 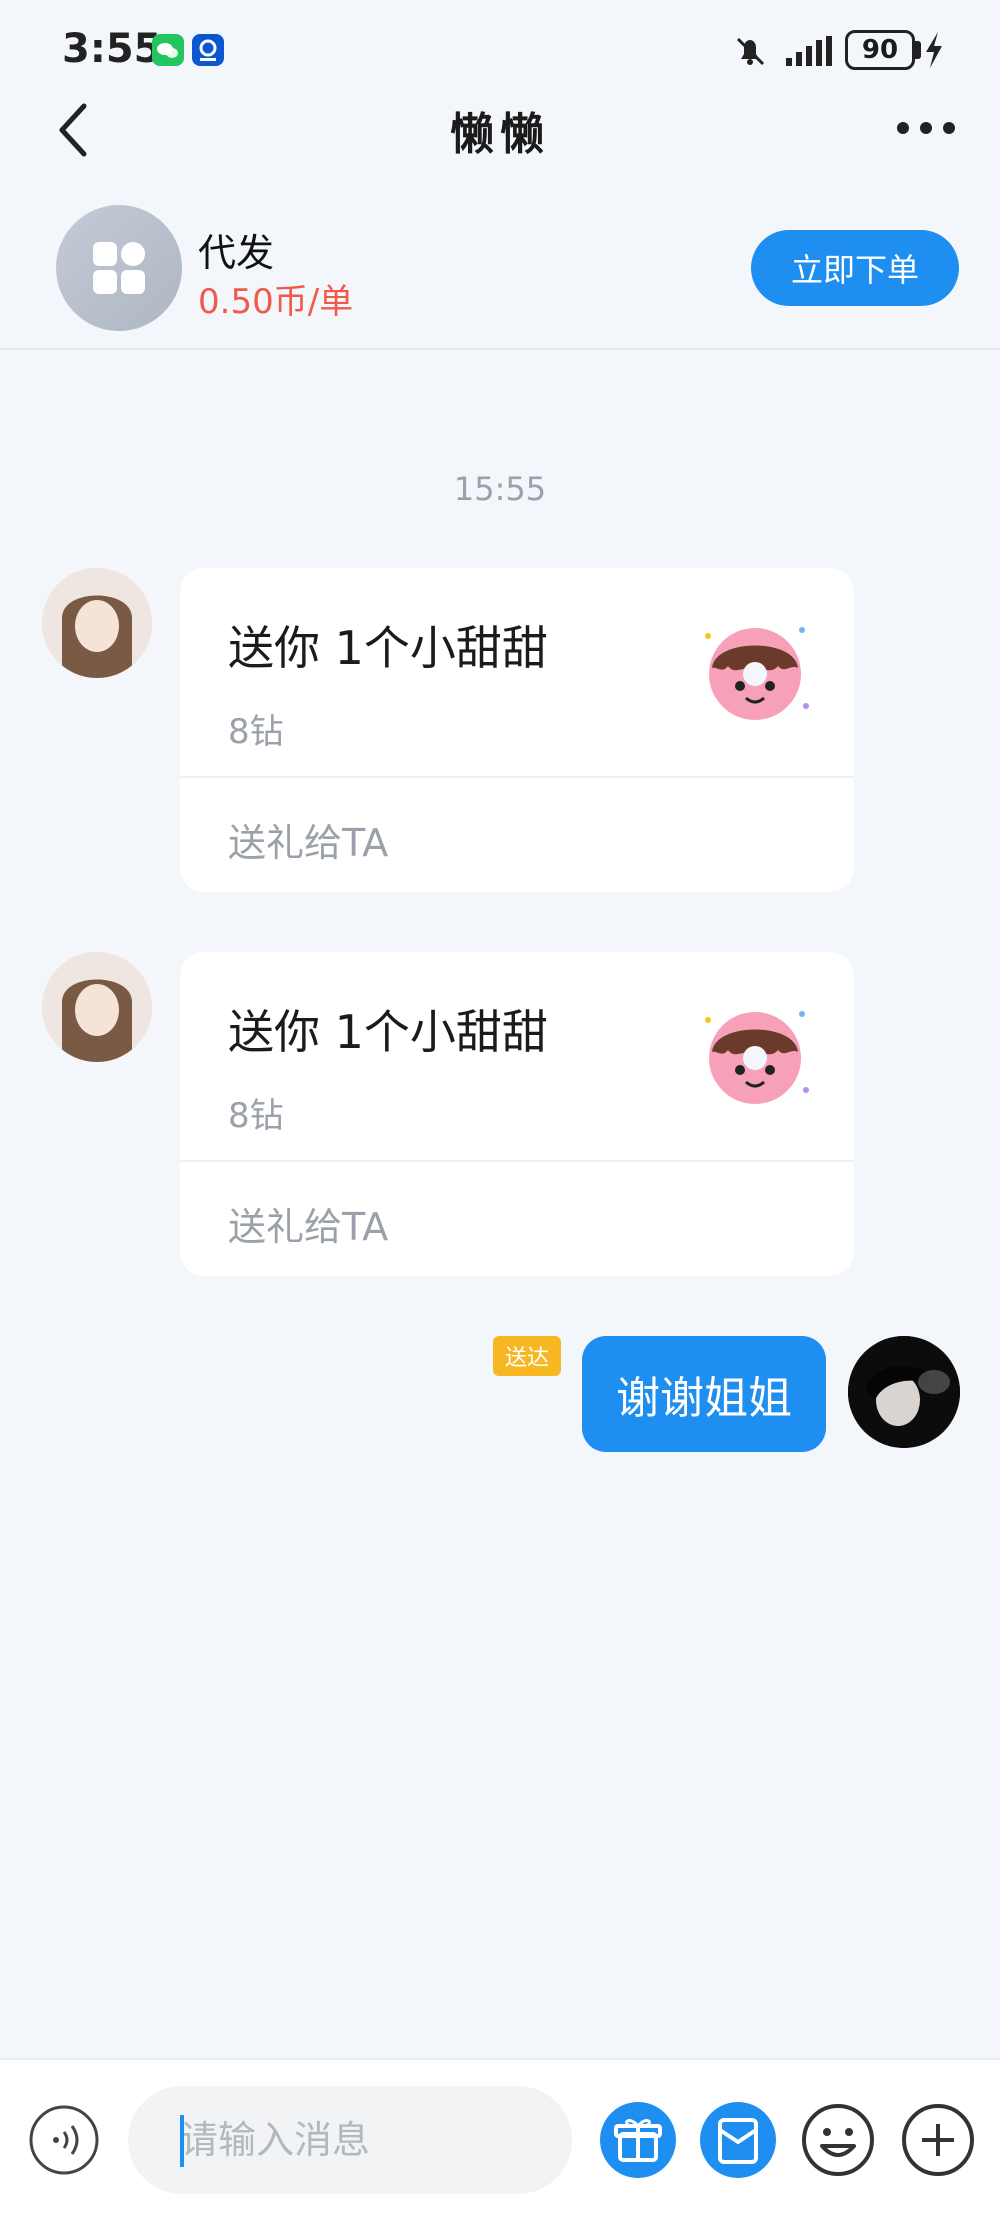 I want to click on app-icon, so click(x=208, y=50).